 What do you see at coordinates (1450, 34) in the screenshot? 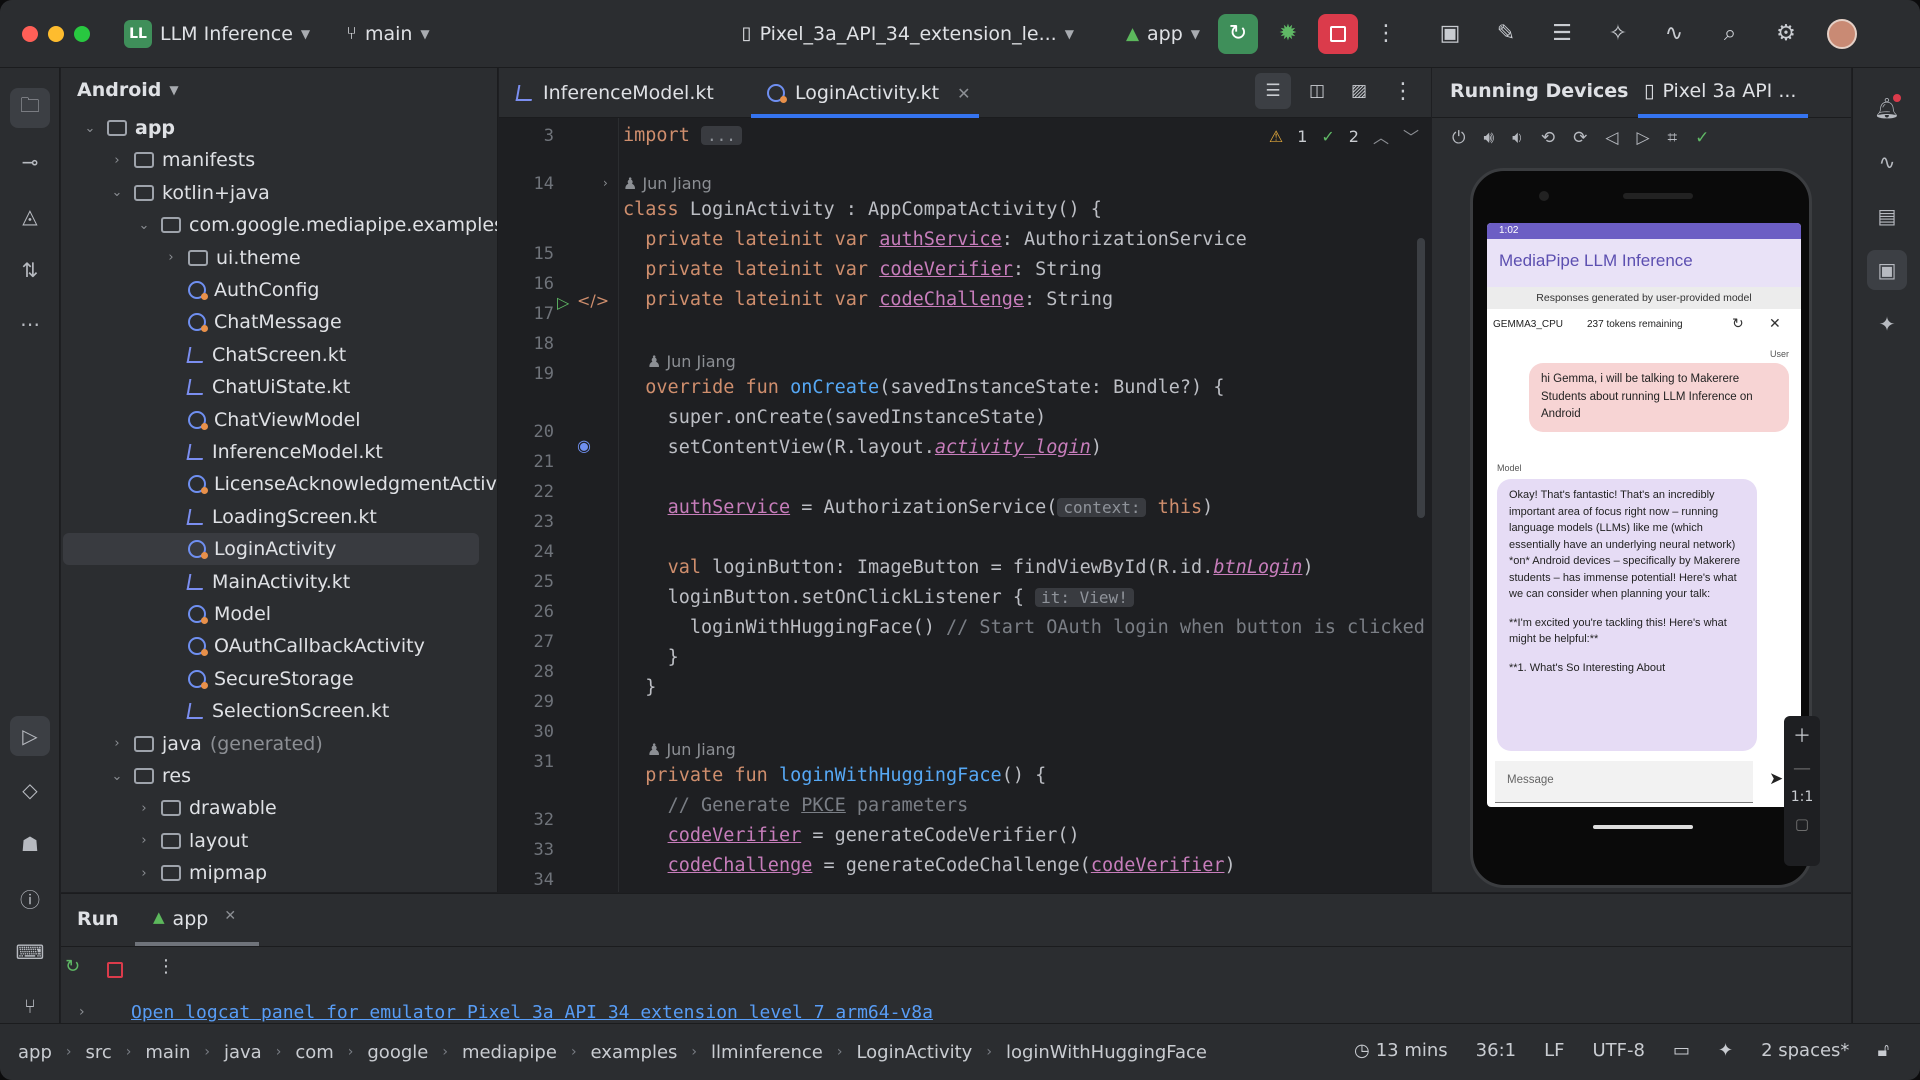
I see `device-manager-button: ▣` at bounding box center [1450, 34].